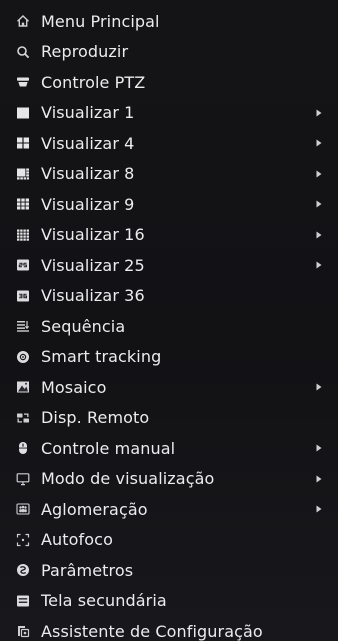  What do you see at coordinates (169, 387) in the screenshot?
I see `menu-item-mosaico: Mosaico` at bounding box center [169, 387].